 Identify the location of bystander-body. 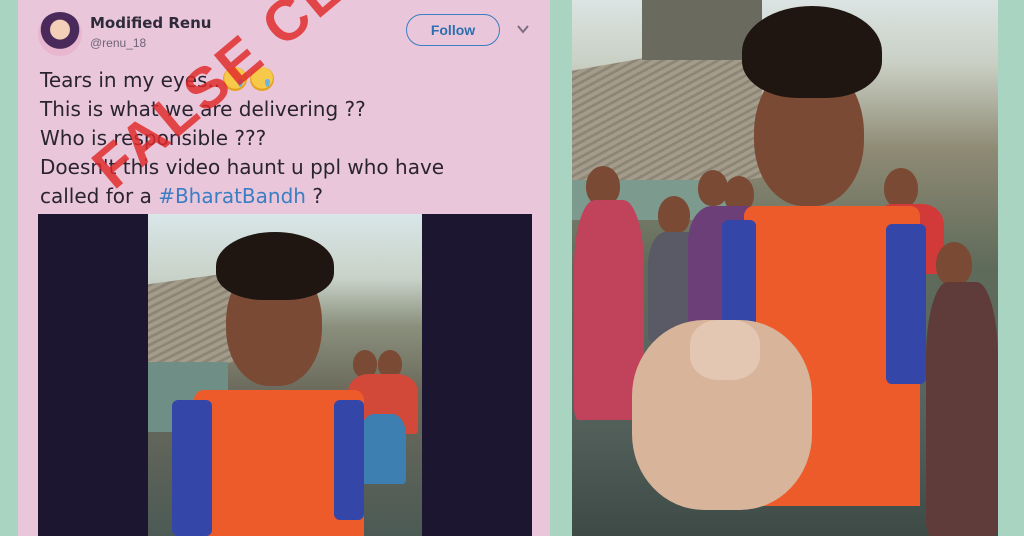
(962, 409).